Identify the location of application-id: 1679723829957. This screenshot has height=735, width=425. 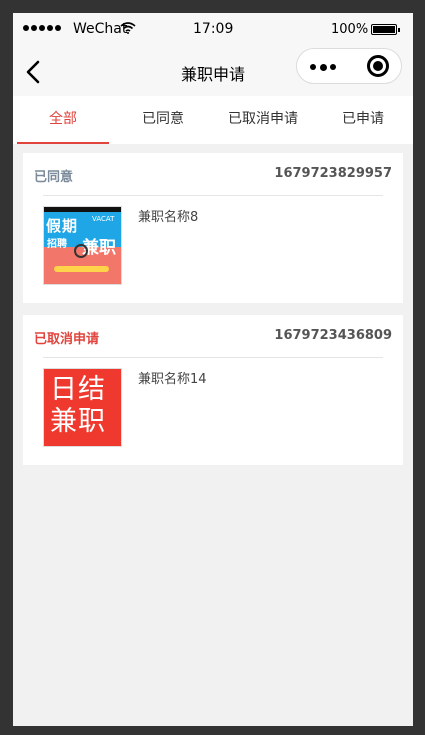
(333, 173).